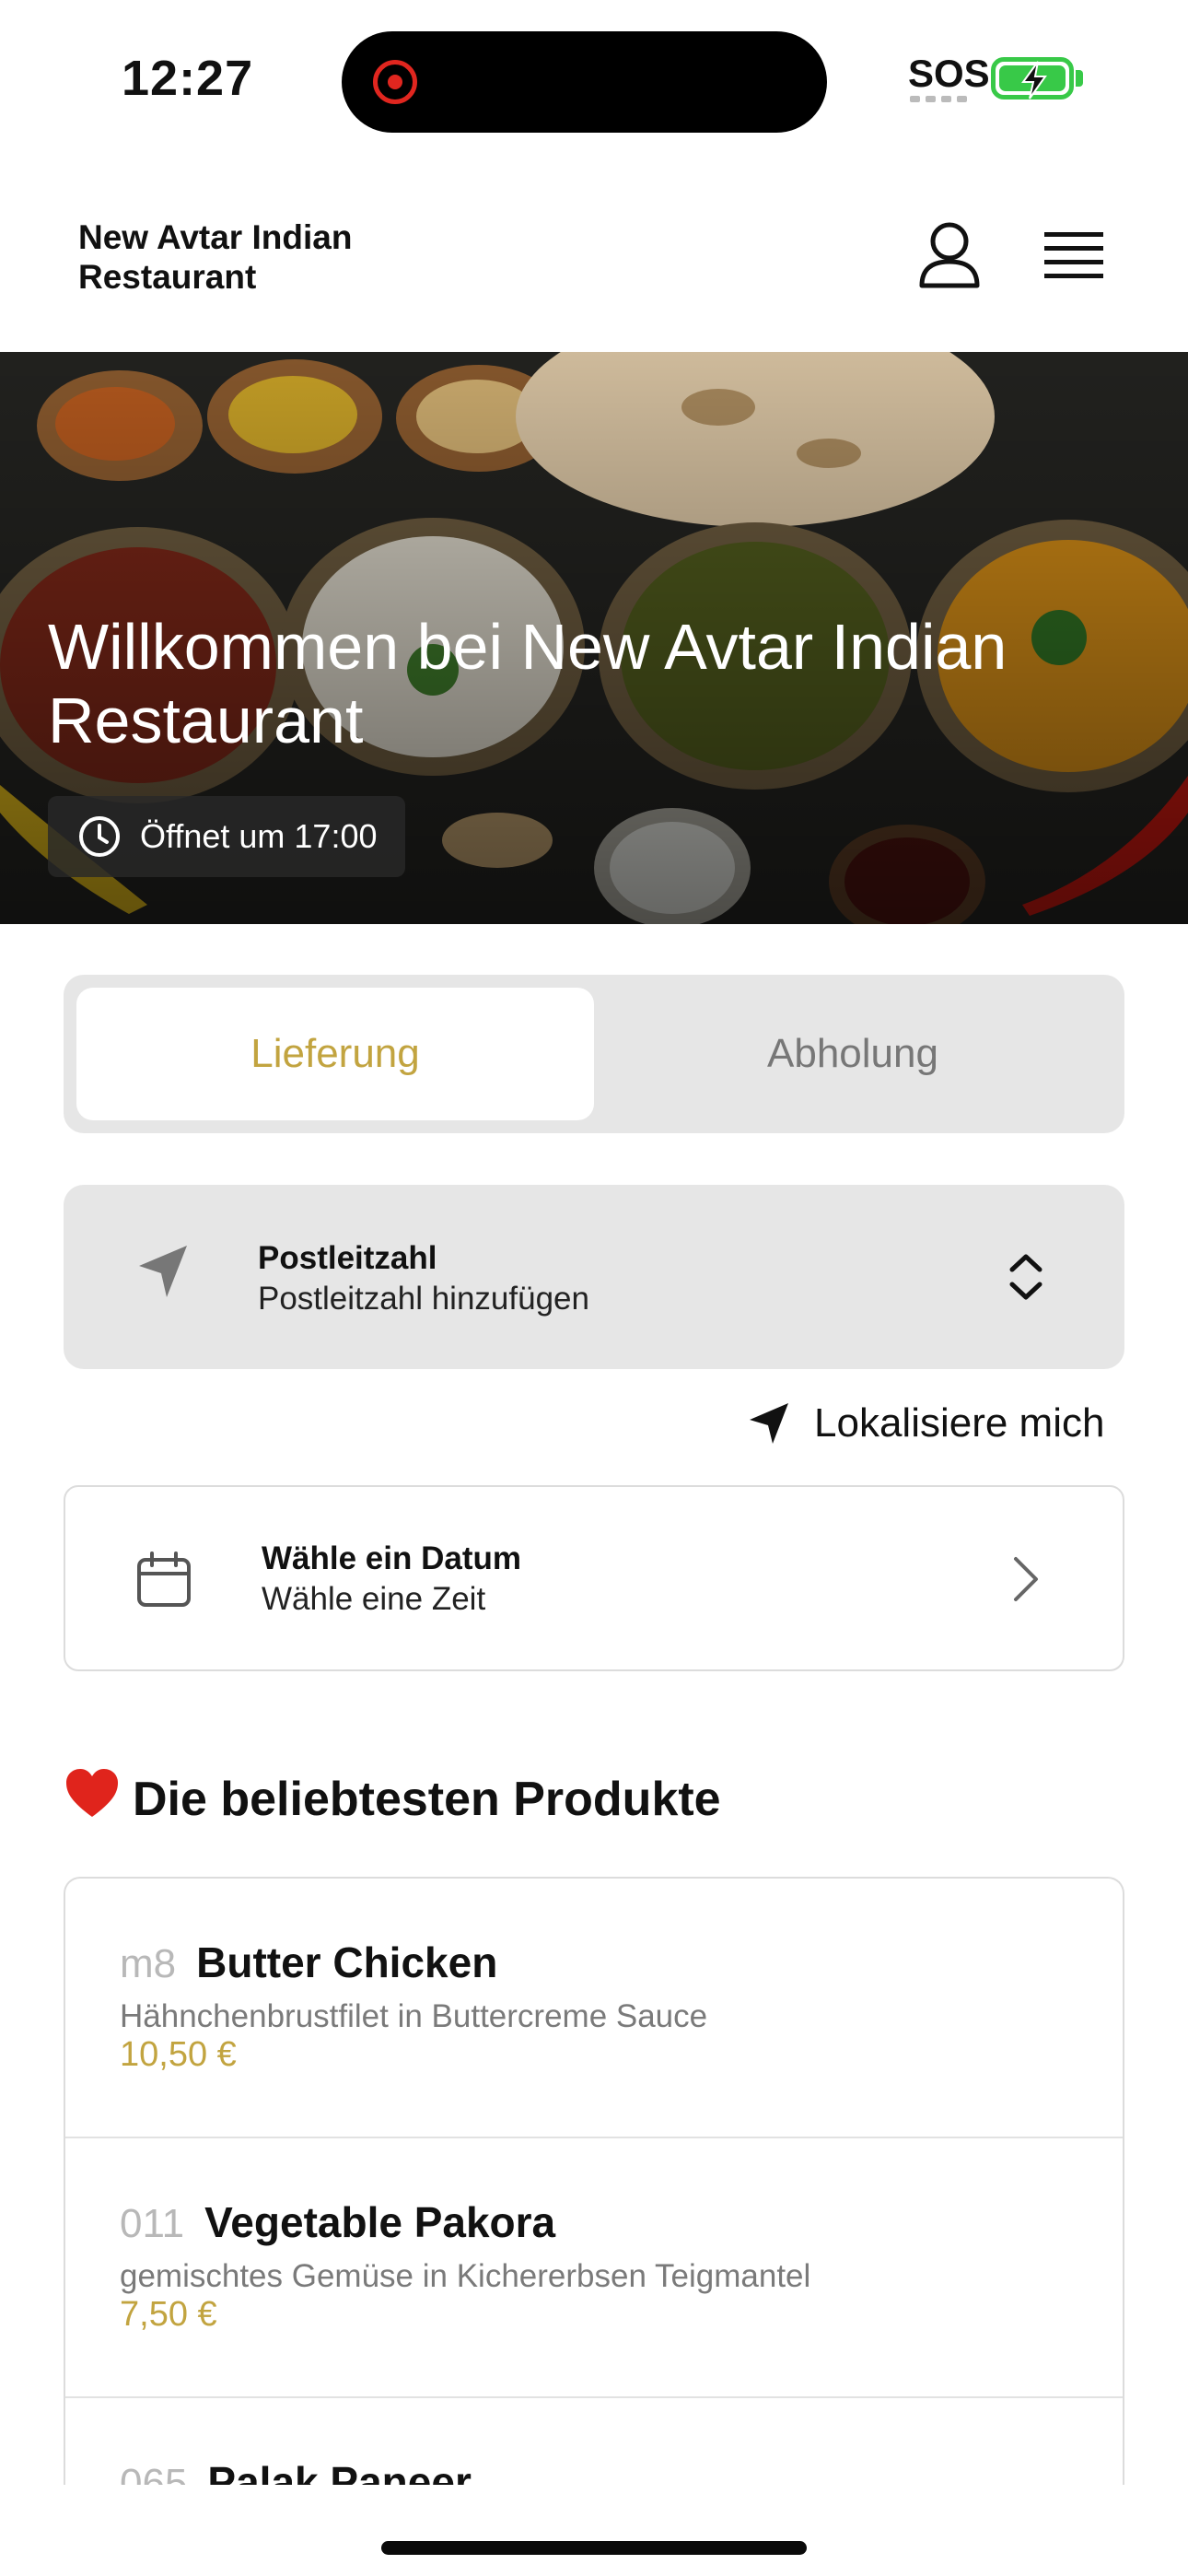 The image size is (1188, 2576). I want to click on postal-code-label: Postleitzahl, so click(347, 1258).